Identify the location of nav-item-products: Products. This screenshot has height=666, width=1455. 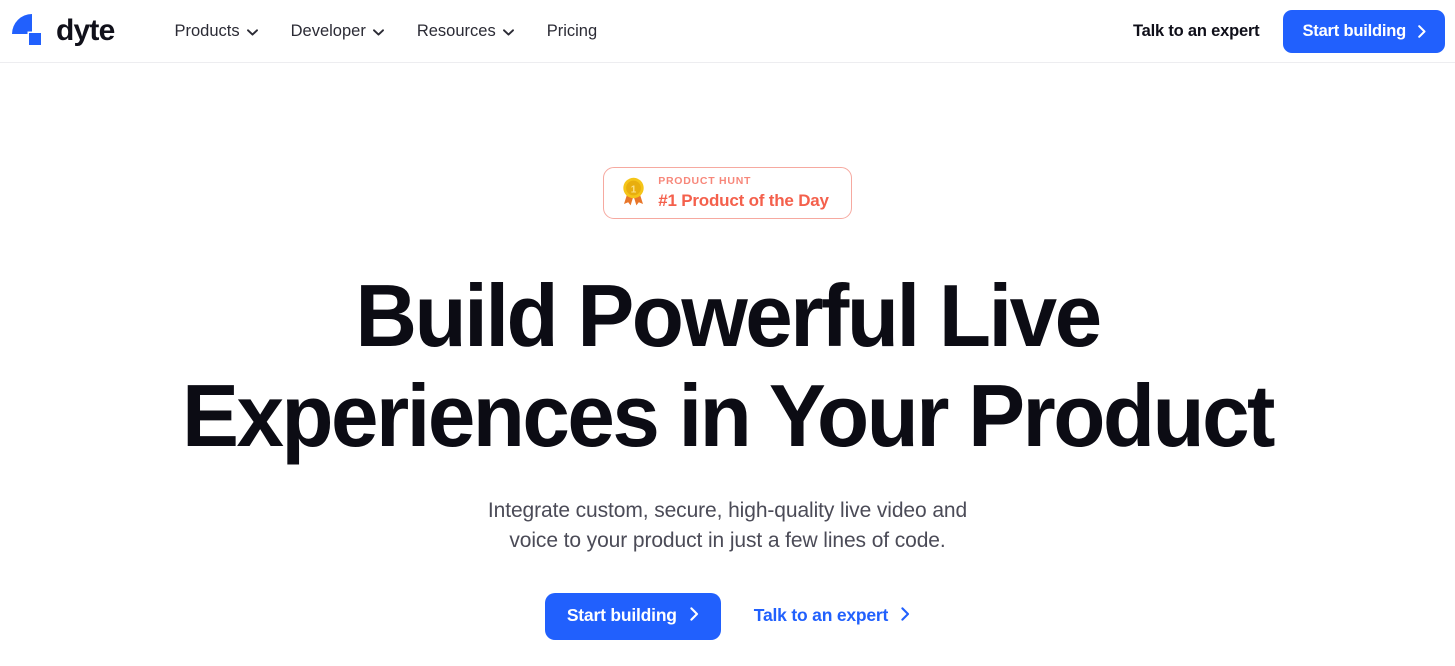
(216, 31).